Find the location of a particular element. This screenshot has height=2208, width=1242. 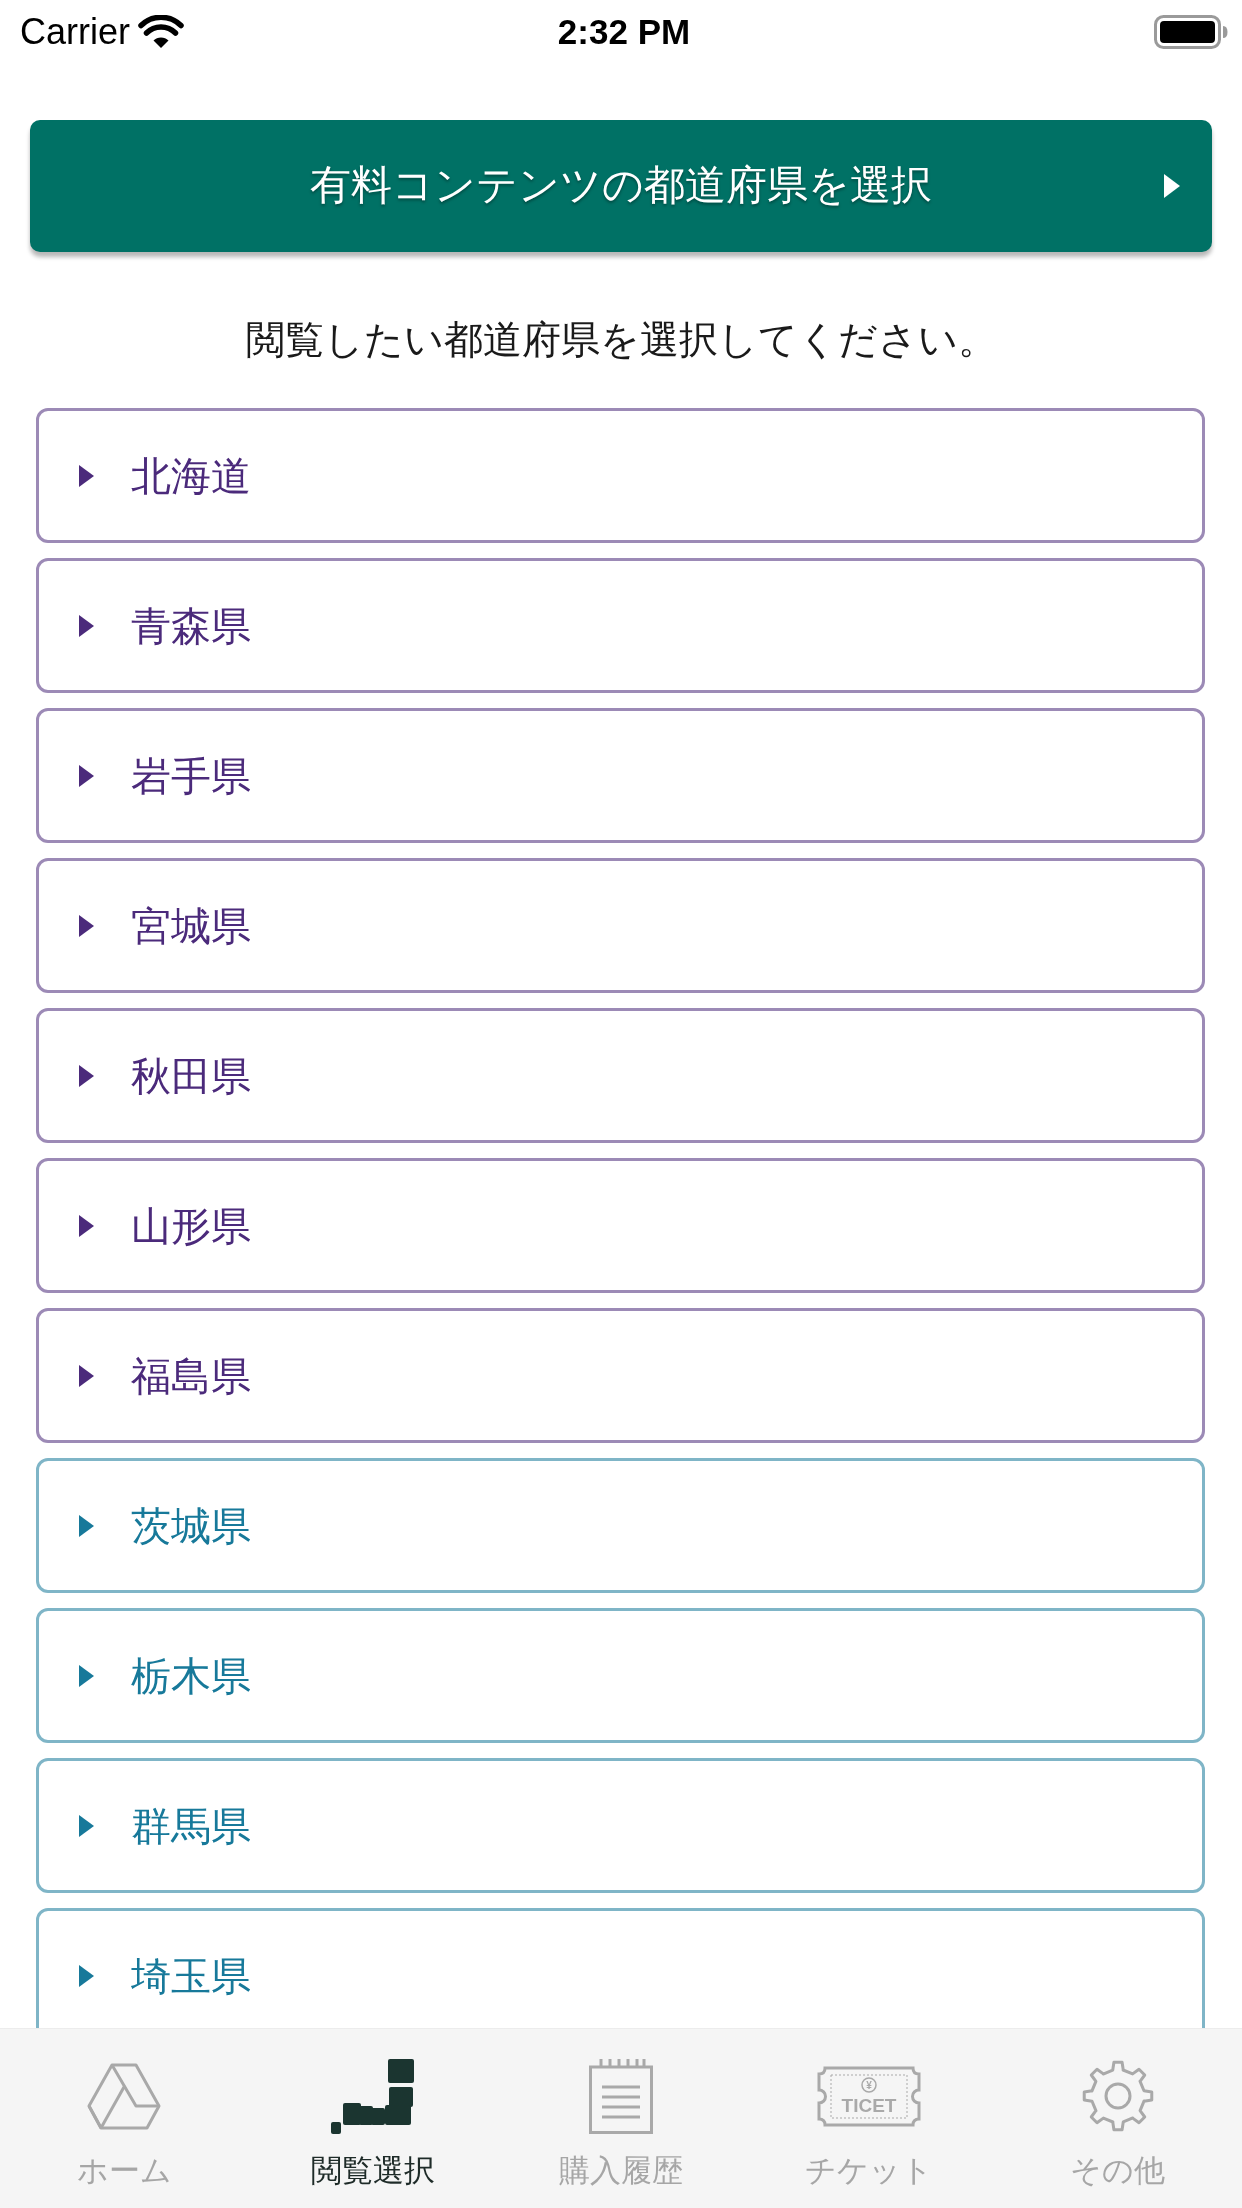

prefecture-item: 茨城県 is located at coordinates (620, 1525).